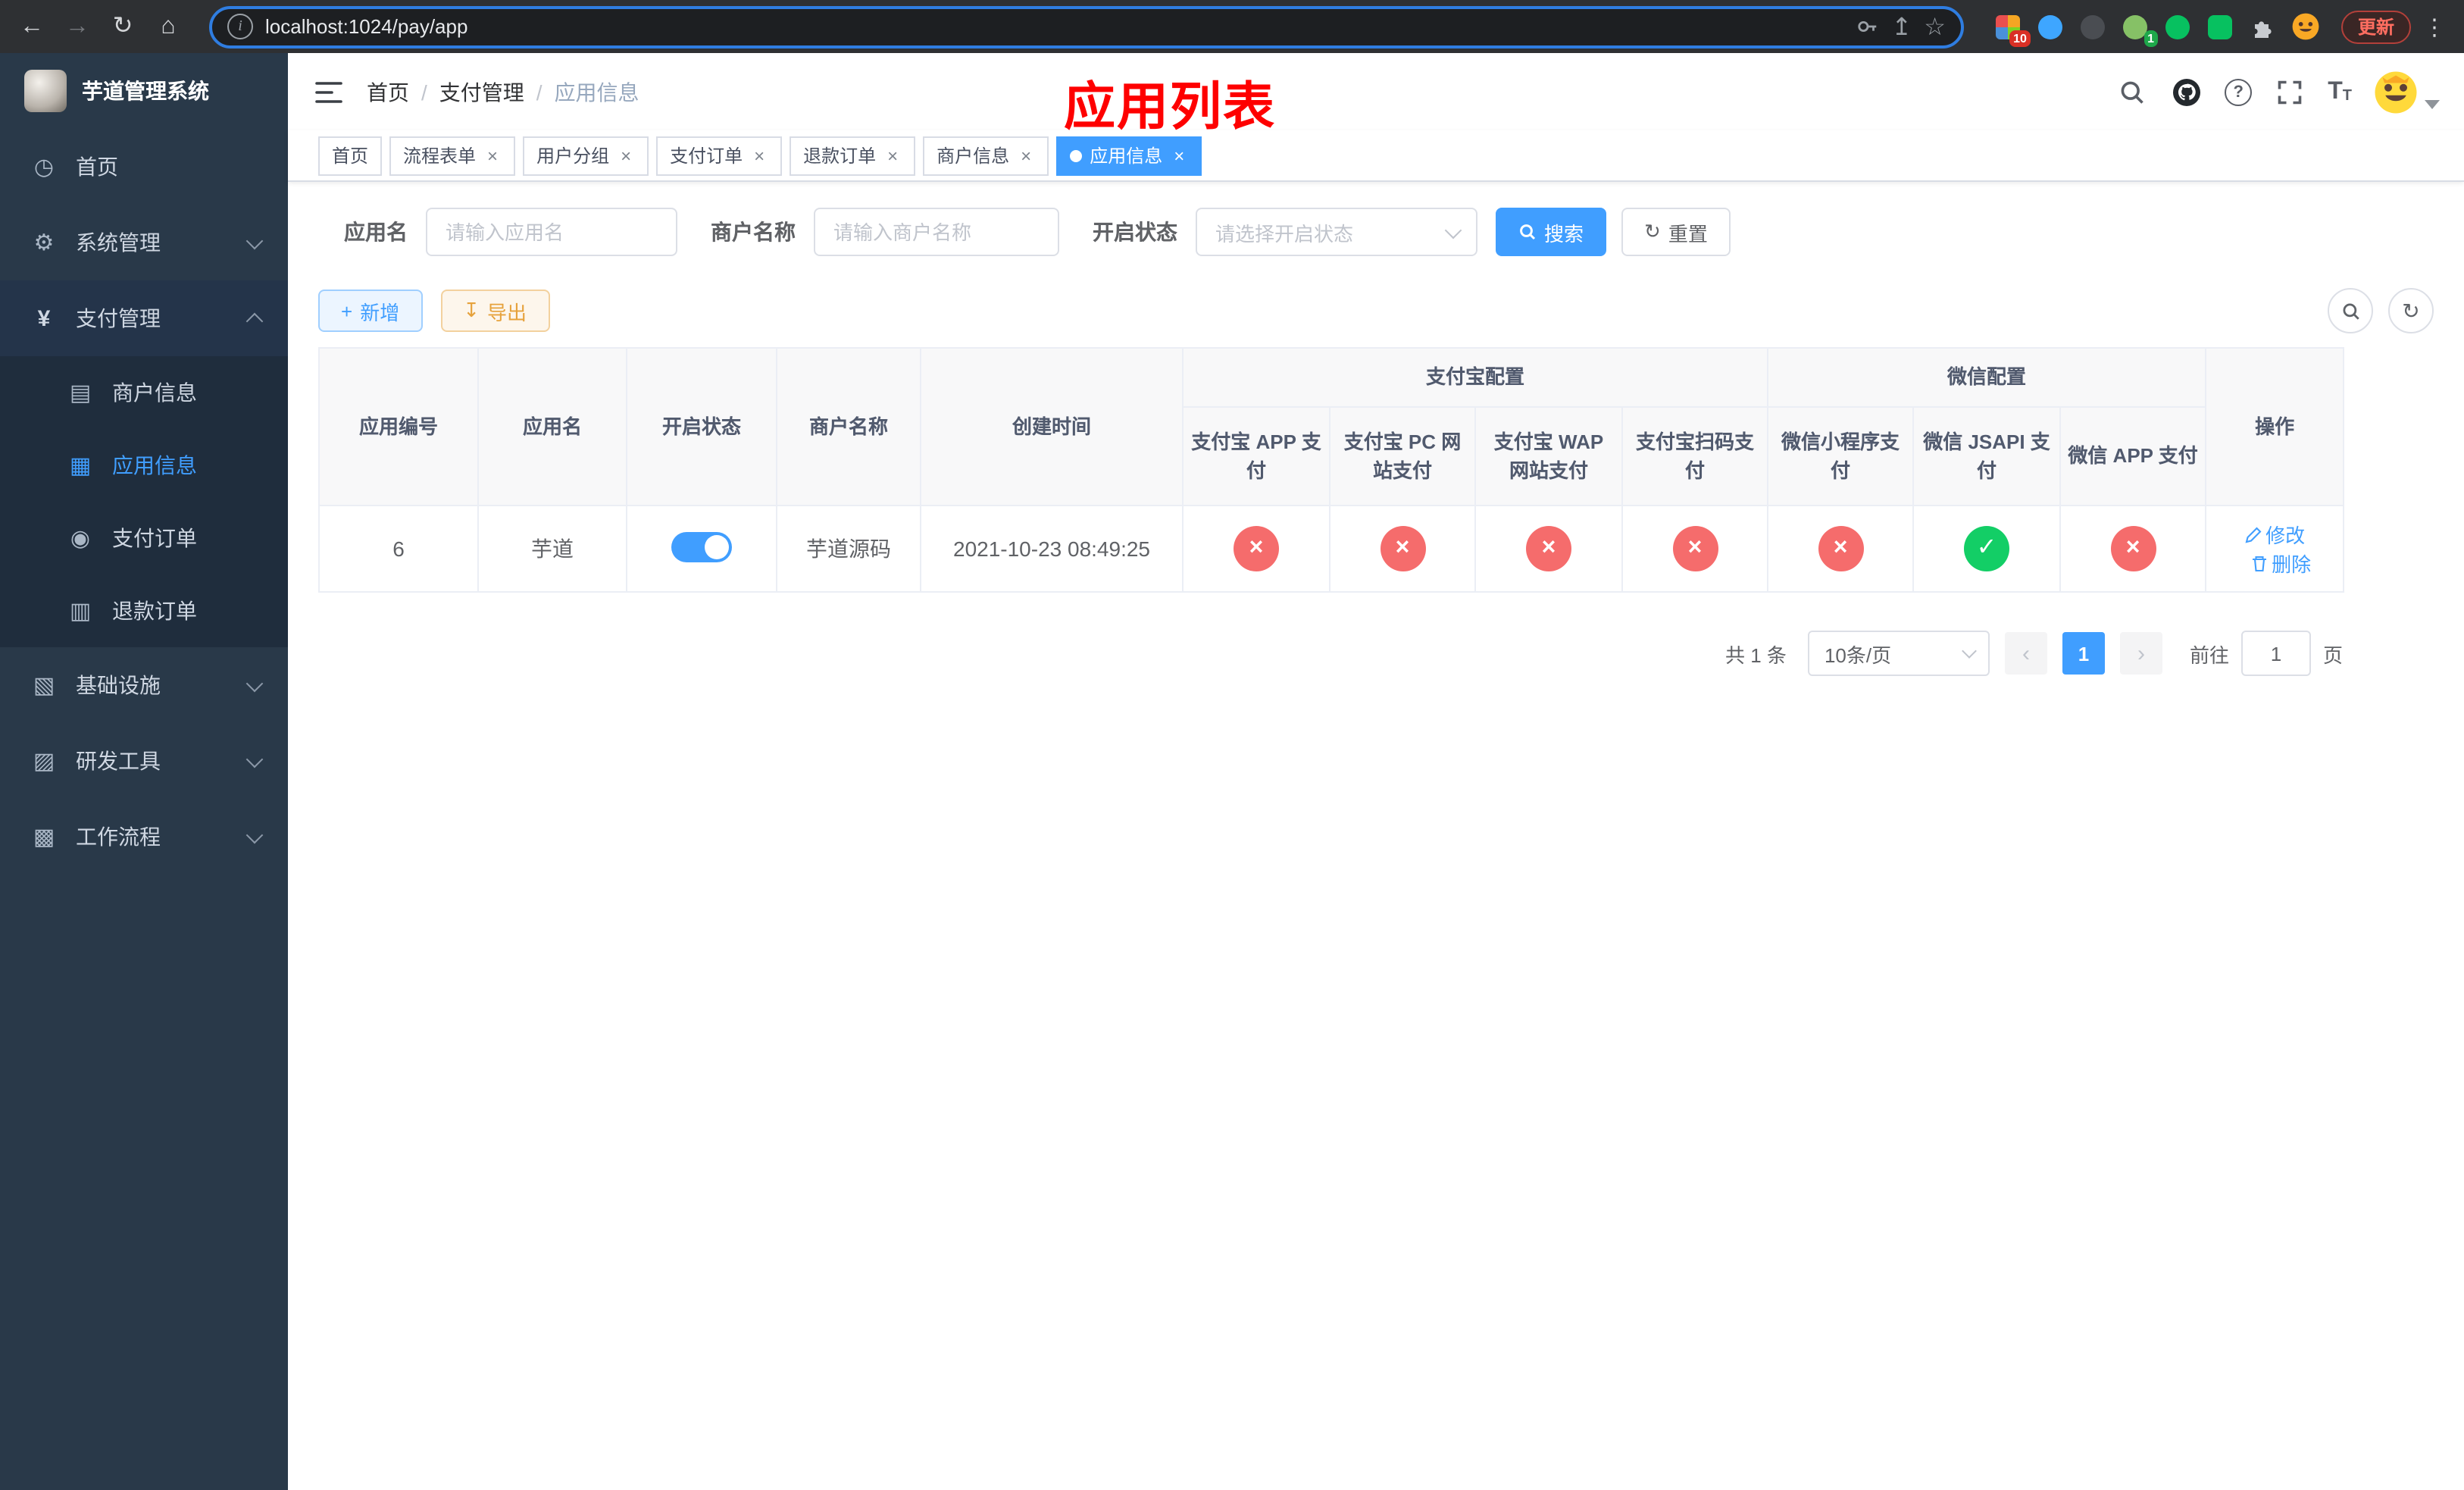 Image resolution: width=2464 pixels, height=1490 pixels. What do you see at coordinates (2093, 27) in the screenshot?
I see `extension-dark-icon` at bounding box center [2093, 27].